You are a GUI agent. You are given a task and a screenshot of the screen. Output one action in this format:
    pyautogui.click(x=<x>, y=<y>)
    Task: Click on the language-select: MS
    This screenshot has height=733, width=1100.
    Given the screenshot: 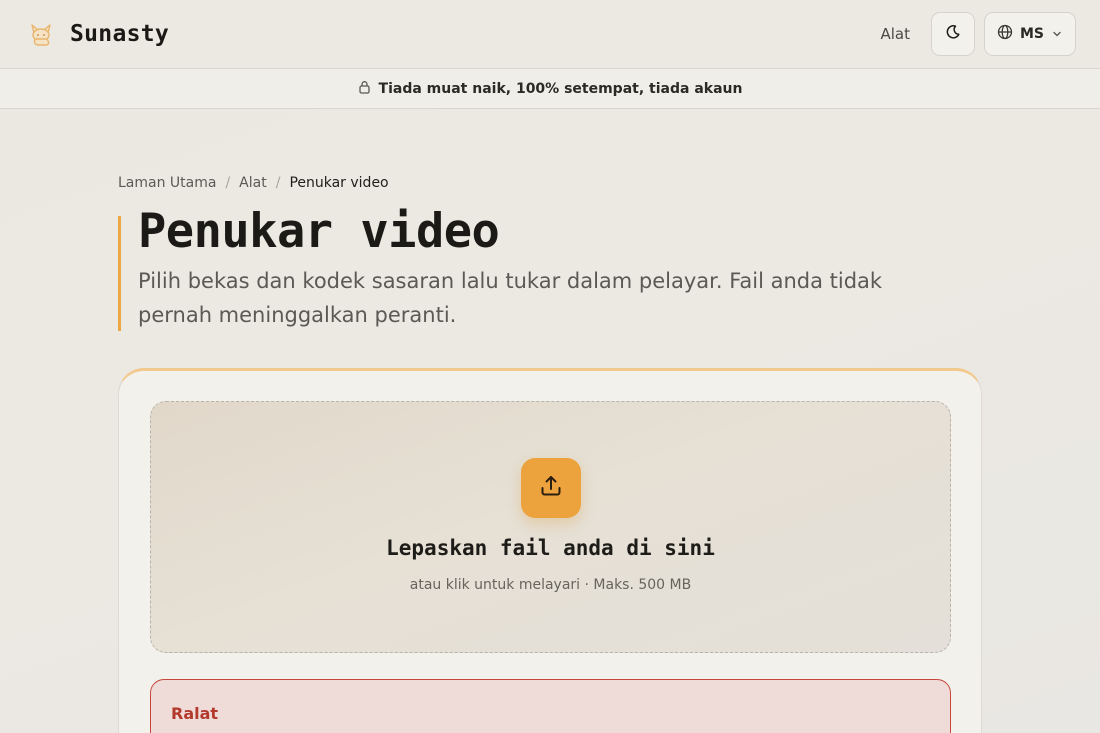 What is the action you would take?
    pyautogui.click(x=1029, y=34)
    